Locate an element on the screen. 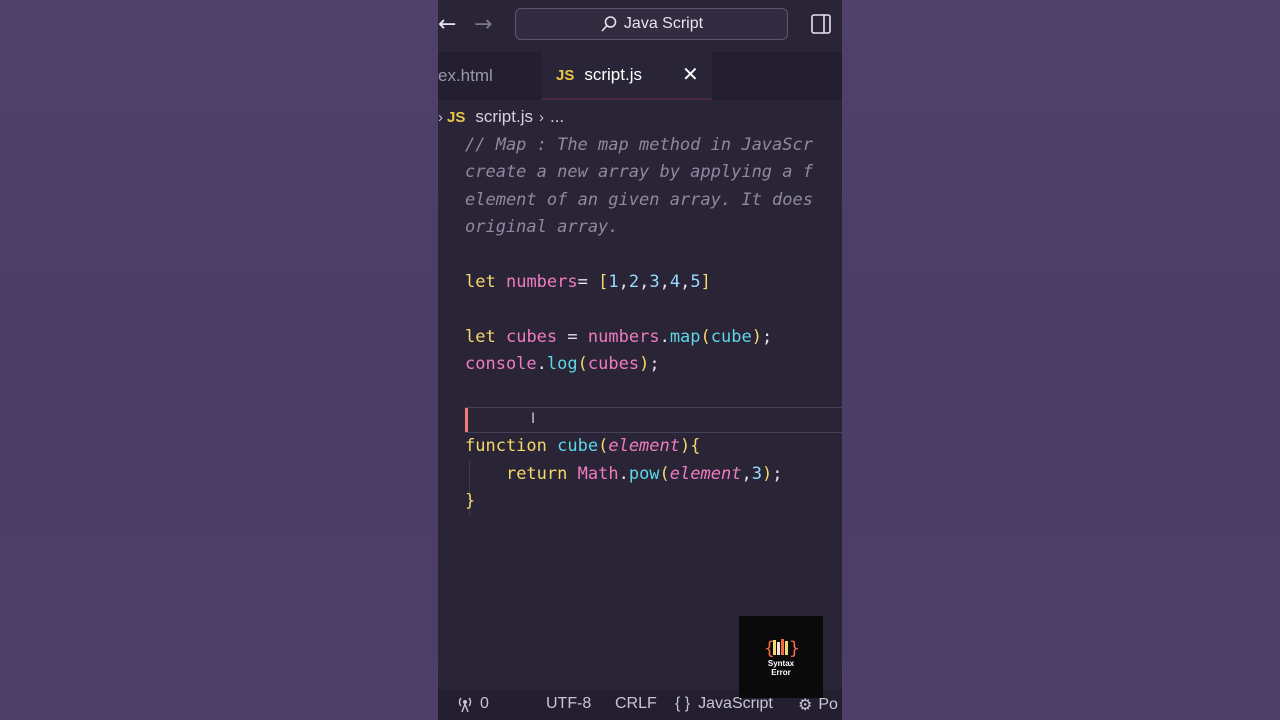 This screenshot has height=720, width=1280. token-variable: Math is located at coordinates (598, 473).